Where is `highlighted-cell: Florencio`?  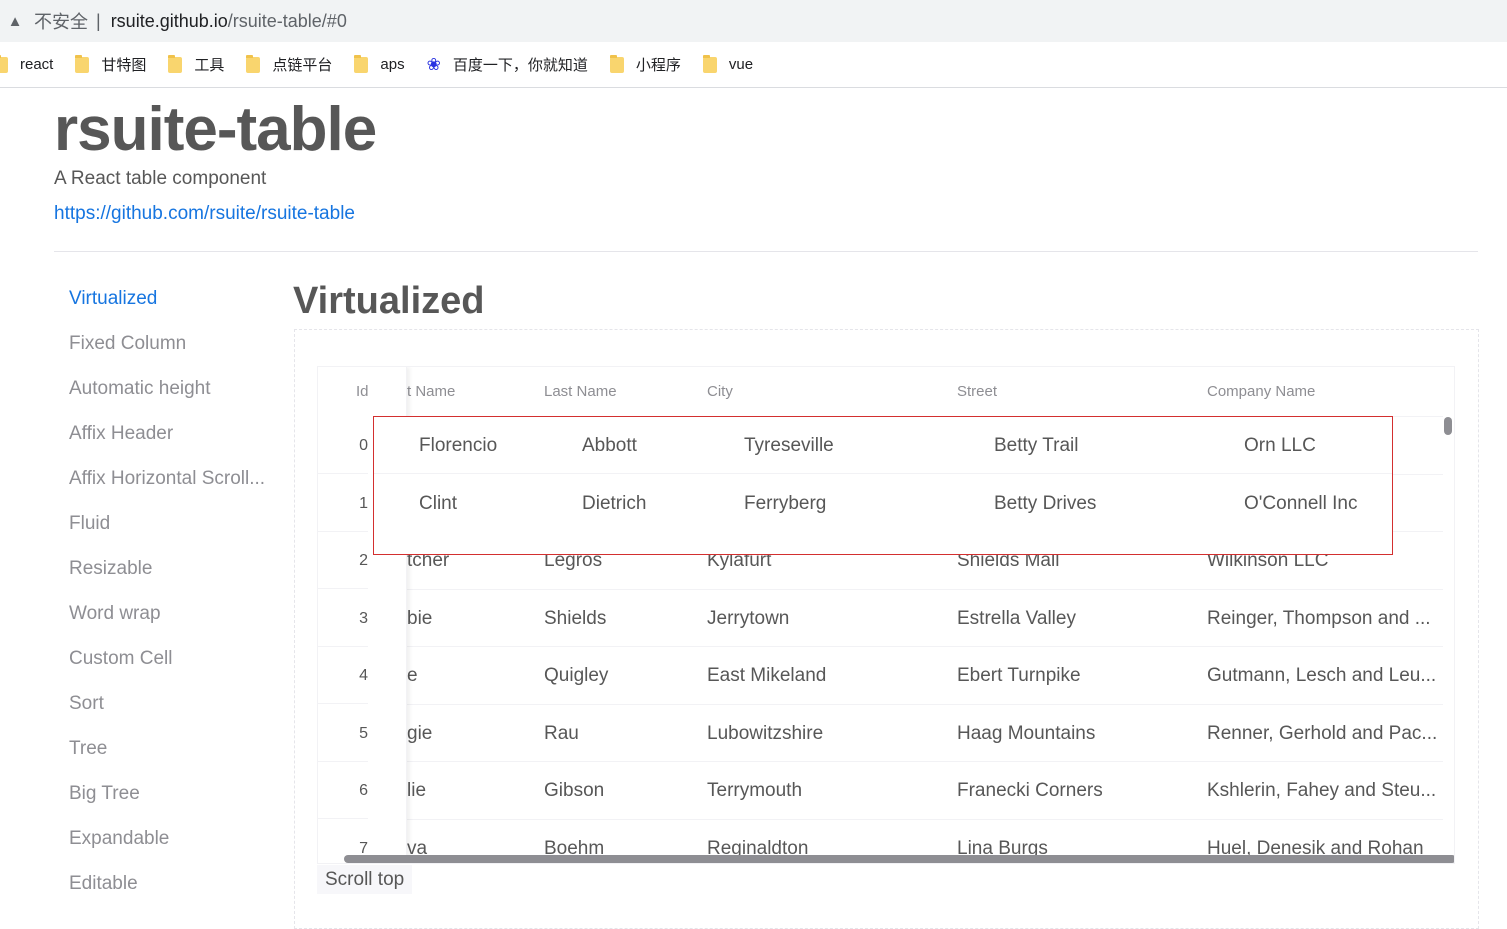
highlighted-cell: Florencio is located at coordinates (458, 445).